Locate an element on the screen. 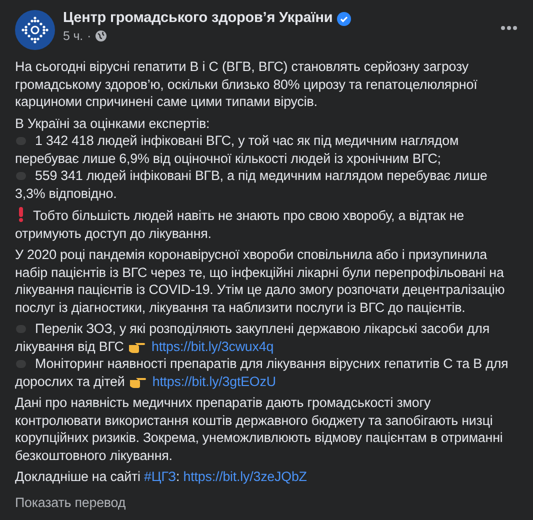  logo-icon is located at coordinates (35, 30).